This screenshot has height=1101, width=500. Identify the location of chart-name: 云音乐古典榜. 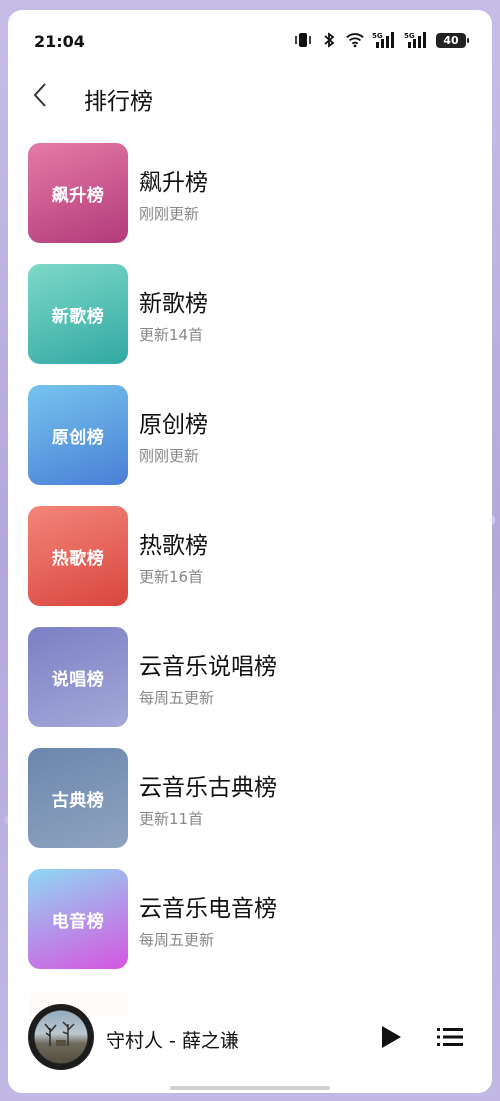
(208, 788).